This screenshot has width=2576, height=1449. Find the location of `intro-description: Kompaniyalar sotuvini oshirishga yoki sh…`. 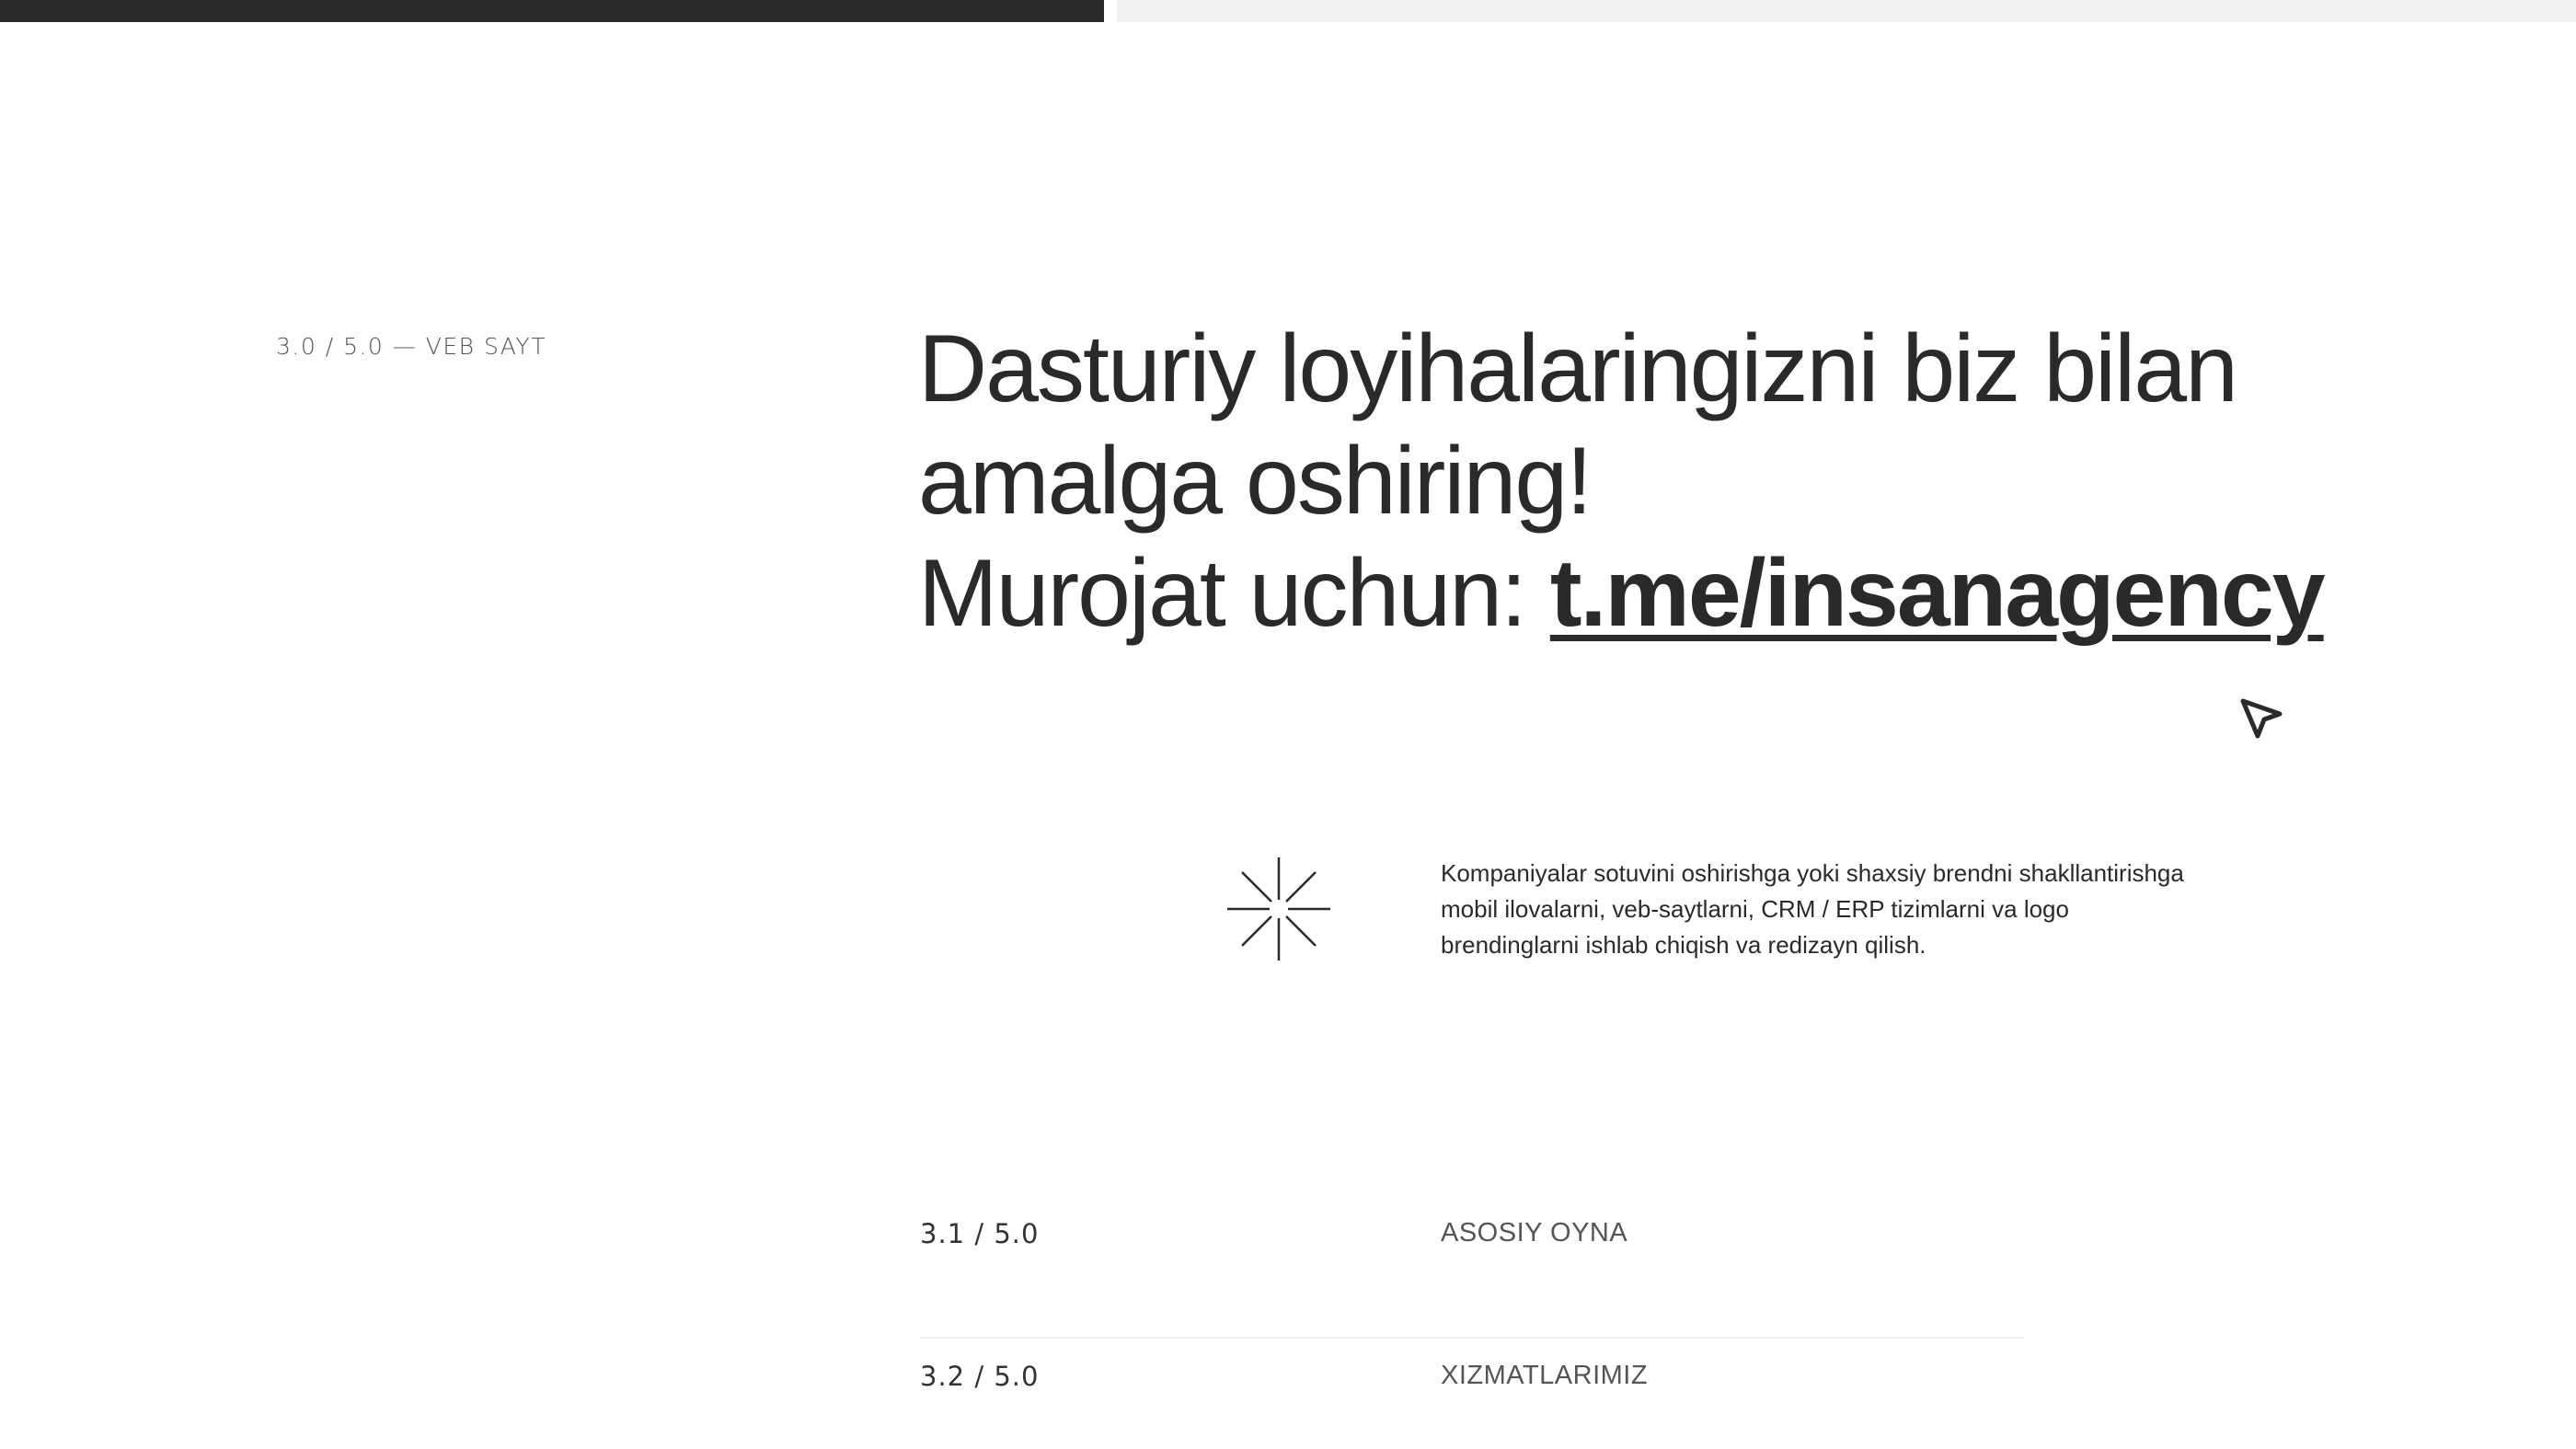

intro-description: Kompaniyalar sotuvini oshirishga yoki sh… is located at coordinates (1812, 909).